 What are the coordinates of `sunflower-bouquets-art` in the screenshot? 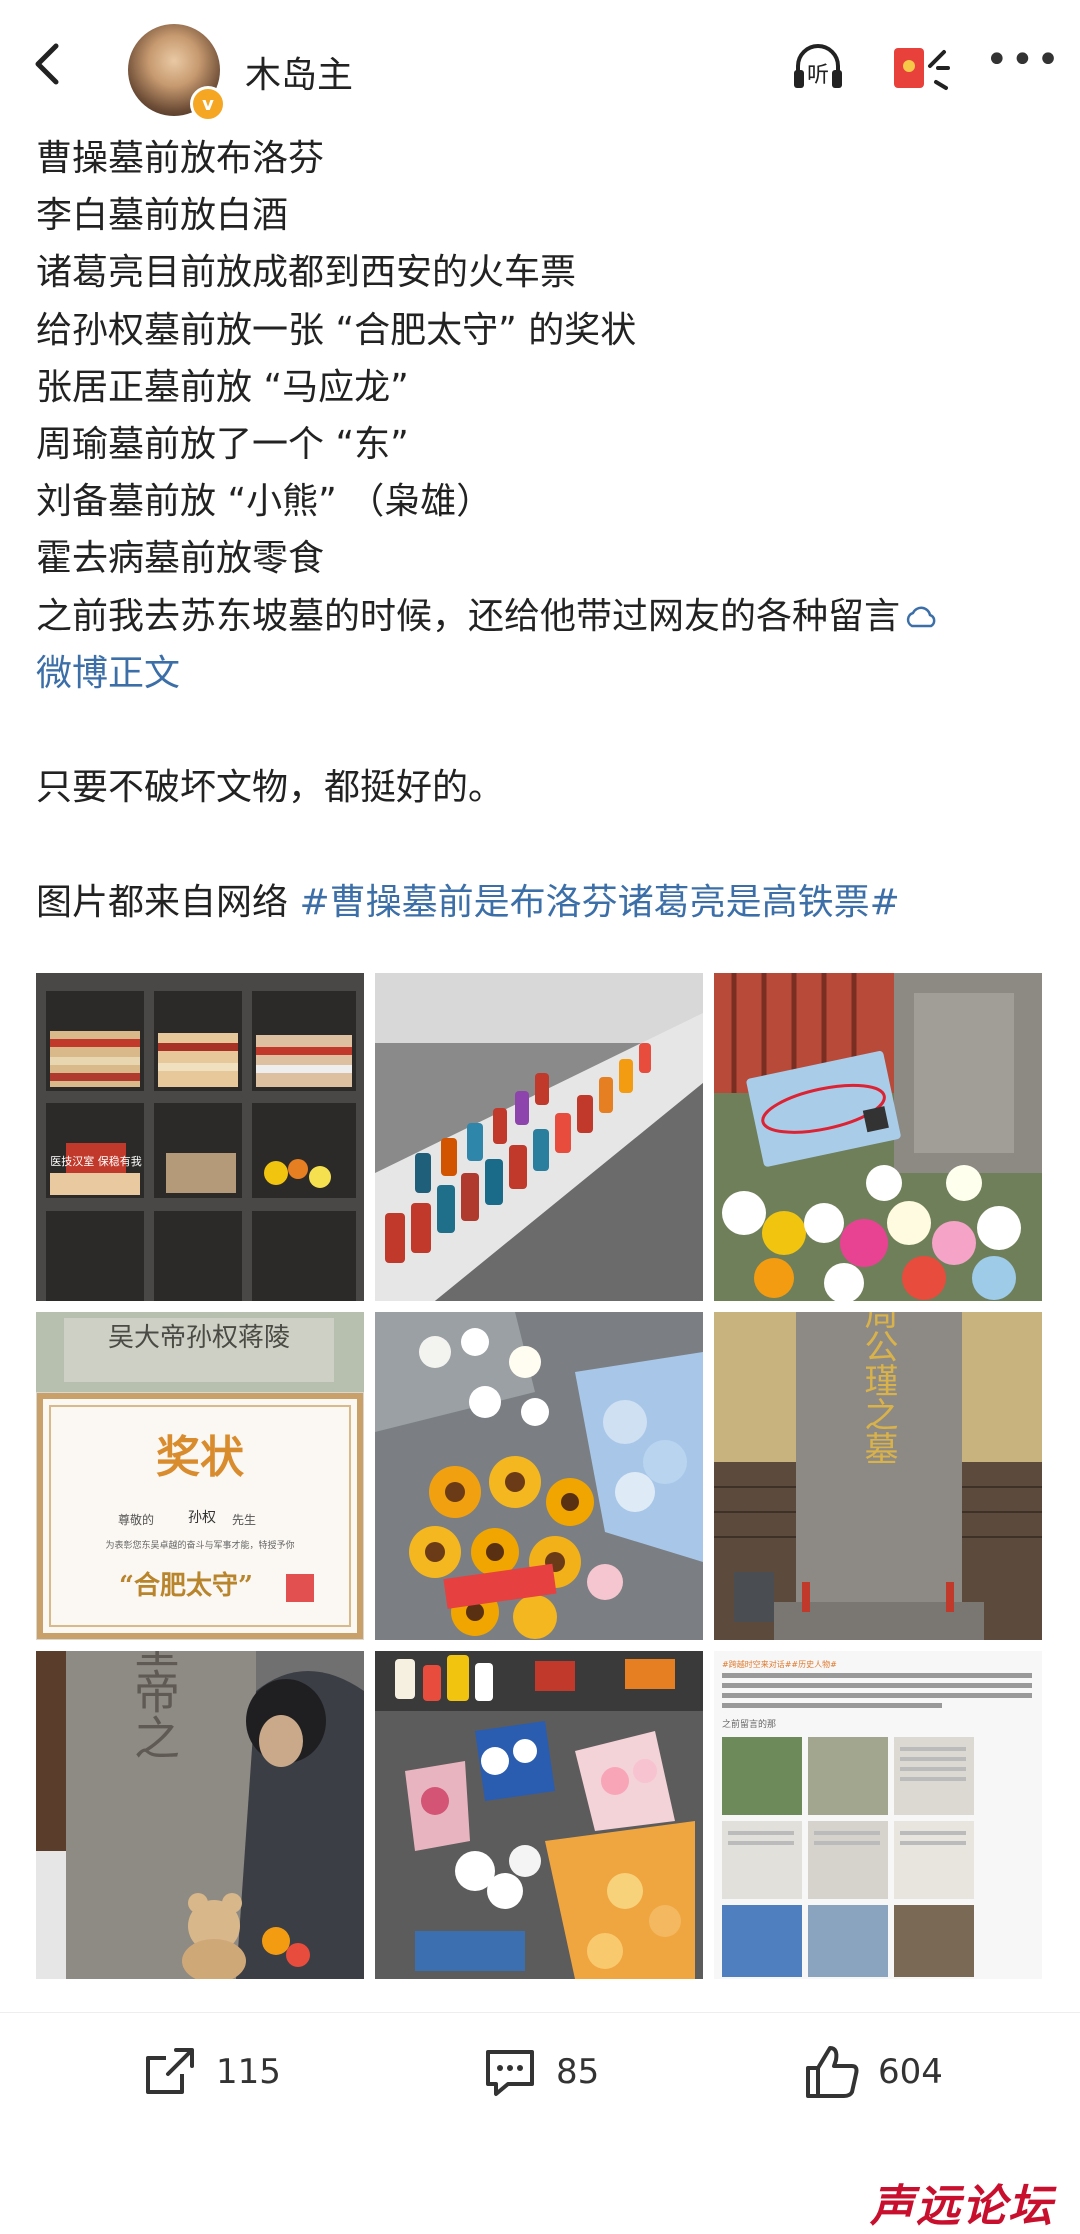 It's located at (539, 1476).